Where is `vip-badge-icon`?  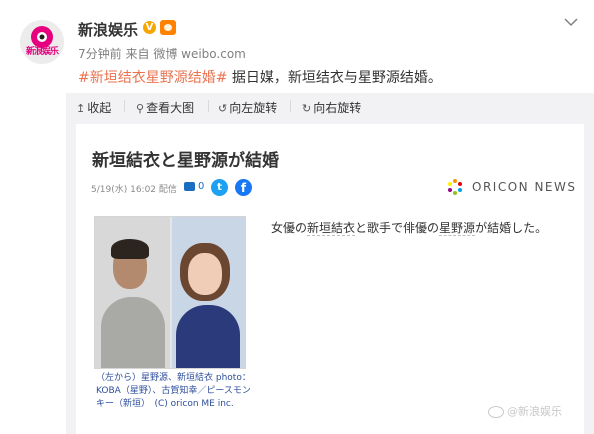 vip-badge-icon is located at coordinates (168, 27).